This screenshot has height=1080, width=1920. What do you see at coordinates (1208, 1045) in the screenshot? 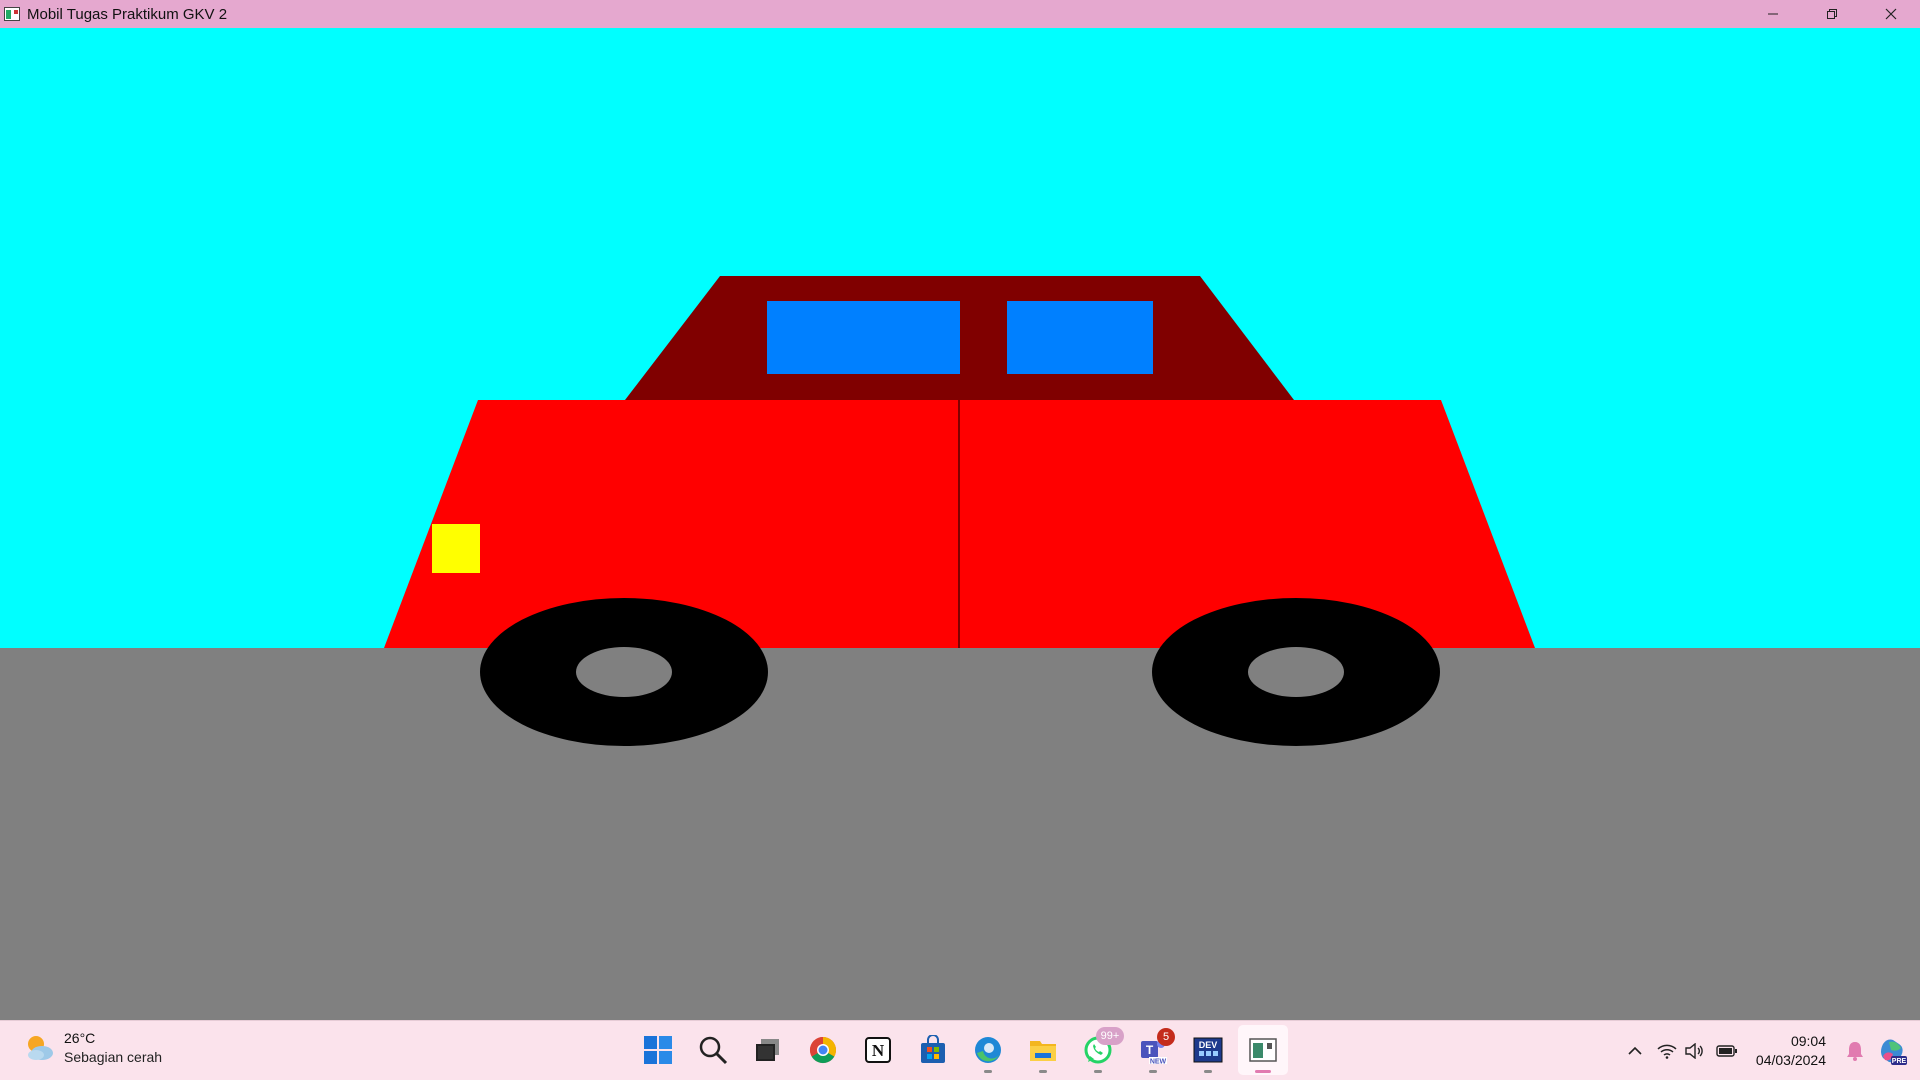
I see `svg-text: DEV` at bounding box center [1208, 1045].